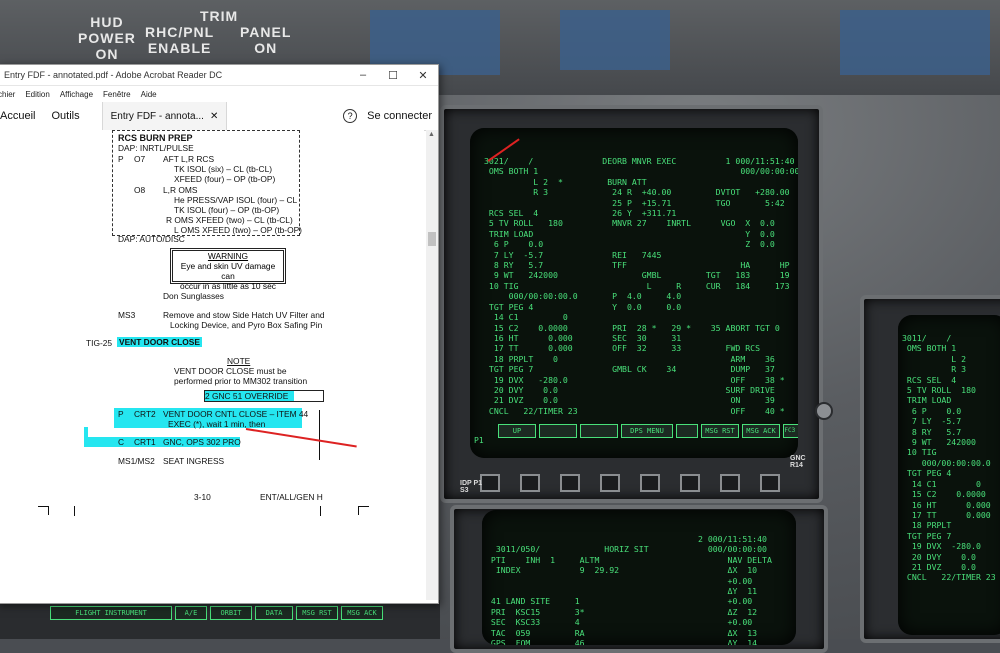 The width and height of the screenshot is (1000, 653). What do you see at coordinates (219, 94) in the screenshot?
I see `menu-bar: chier Edition Affichage Fenêtre Aide` at bounding box center [219, 94].